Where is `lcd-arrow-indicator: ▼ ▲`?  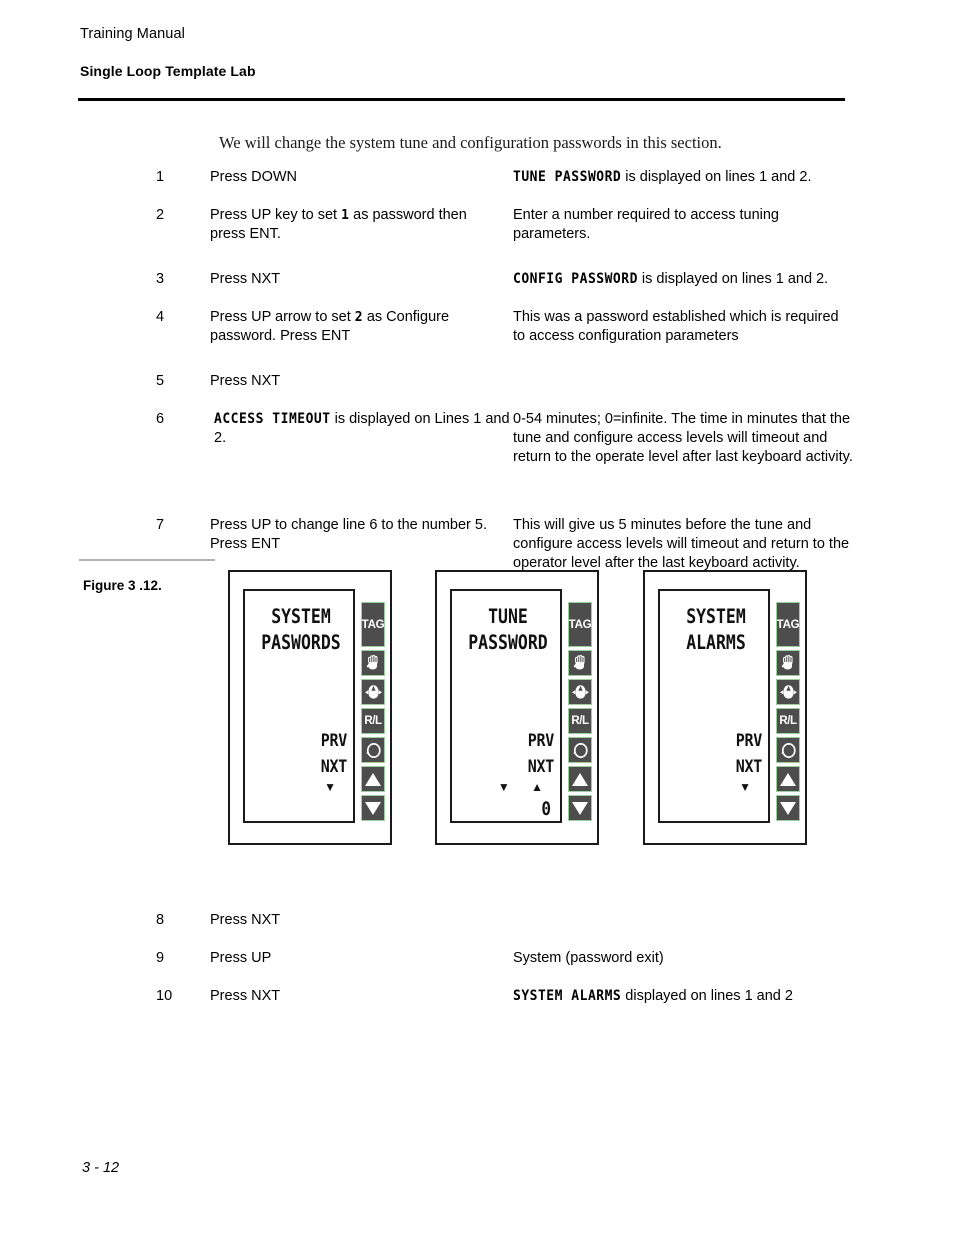 lcd-arrow-indicator: ▼ ▲ is located at coordinates (524, 787).